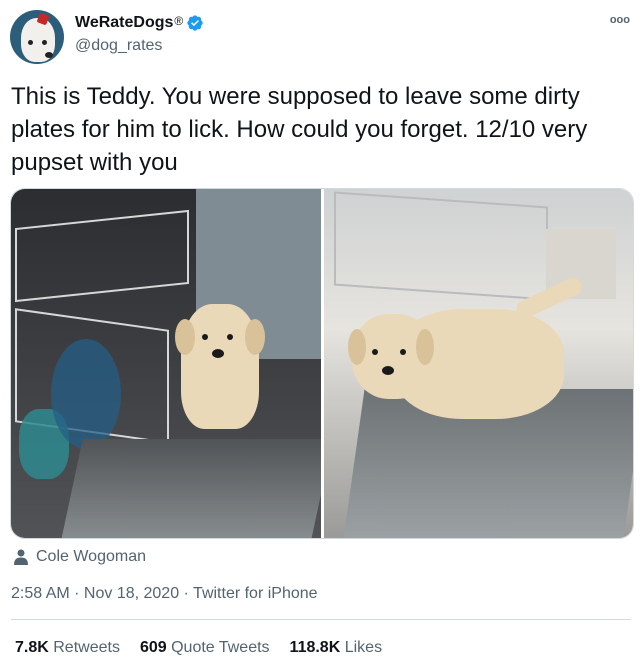  What do you see at coordinates (124, 23) in the screenshot?
I see `display-name: WeRateDogs` at bounding box center [124, 23].